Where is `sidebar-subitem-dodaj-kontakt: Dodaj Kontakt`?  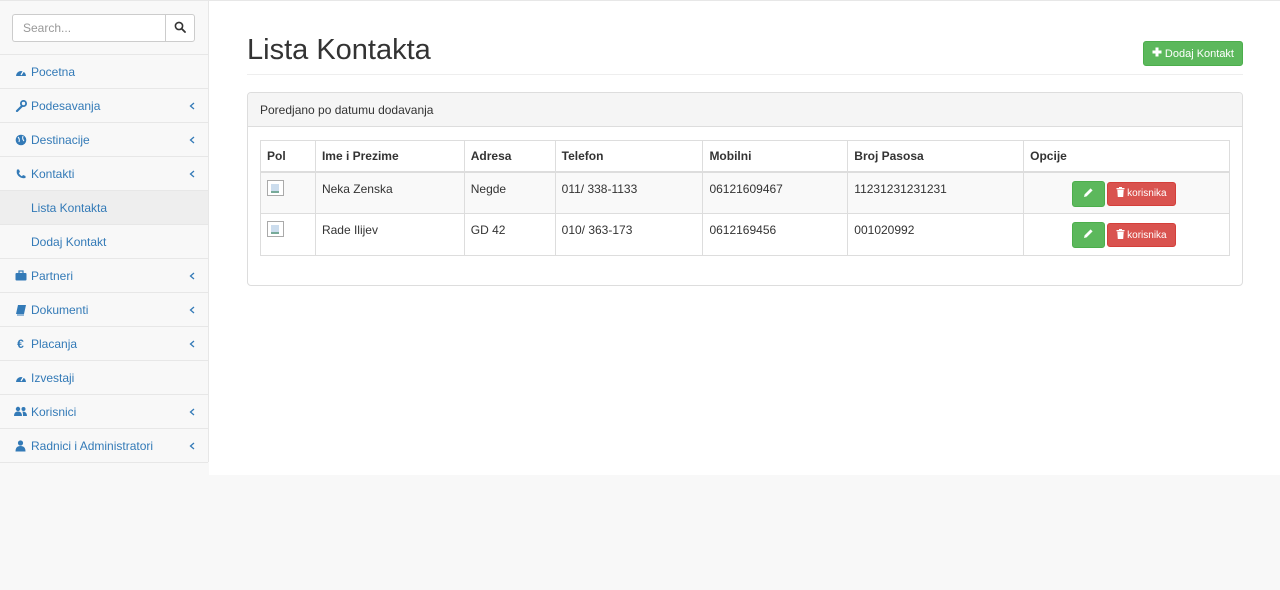
sidebar-subitem-dodaj-kontakt: Dodaj Kontakt is located at coordinates (104, 242).